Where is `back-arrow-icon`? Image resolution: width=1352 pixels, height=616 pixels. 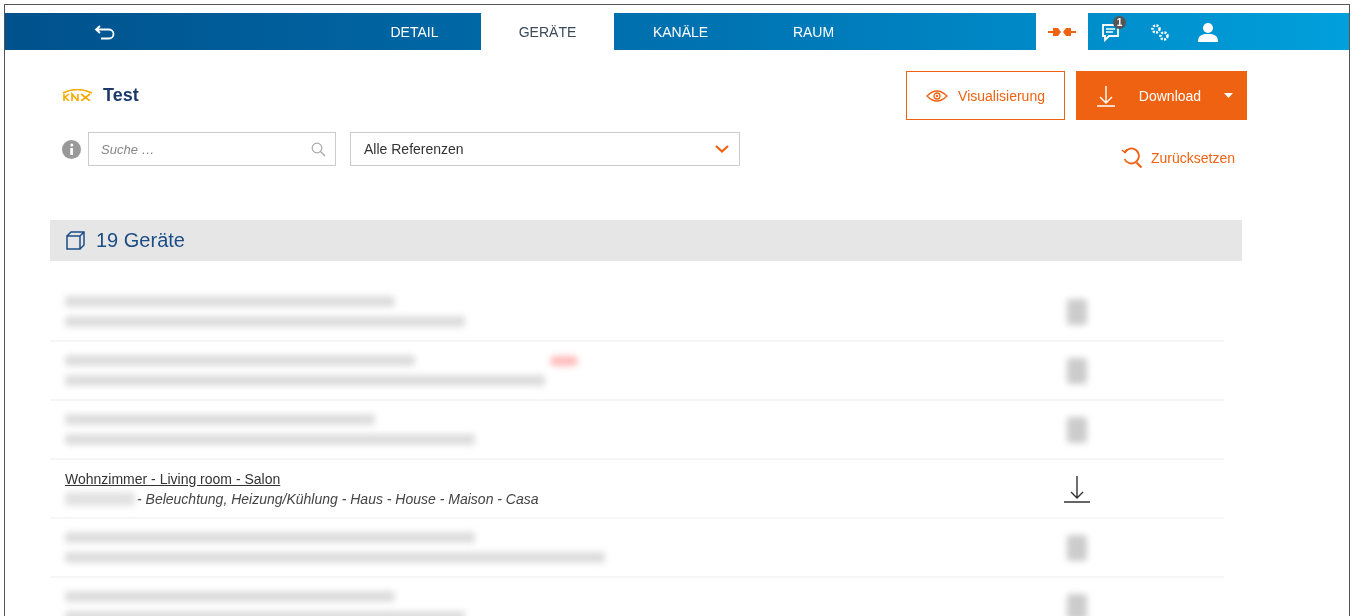
back-arrow-icon is located at coordinates (105, 31).